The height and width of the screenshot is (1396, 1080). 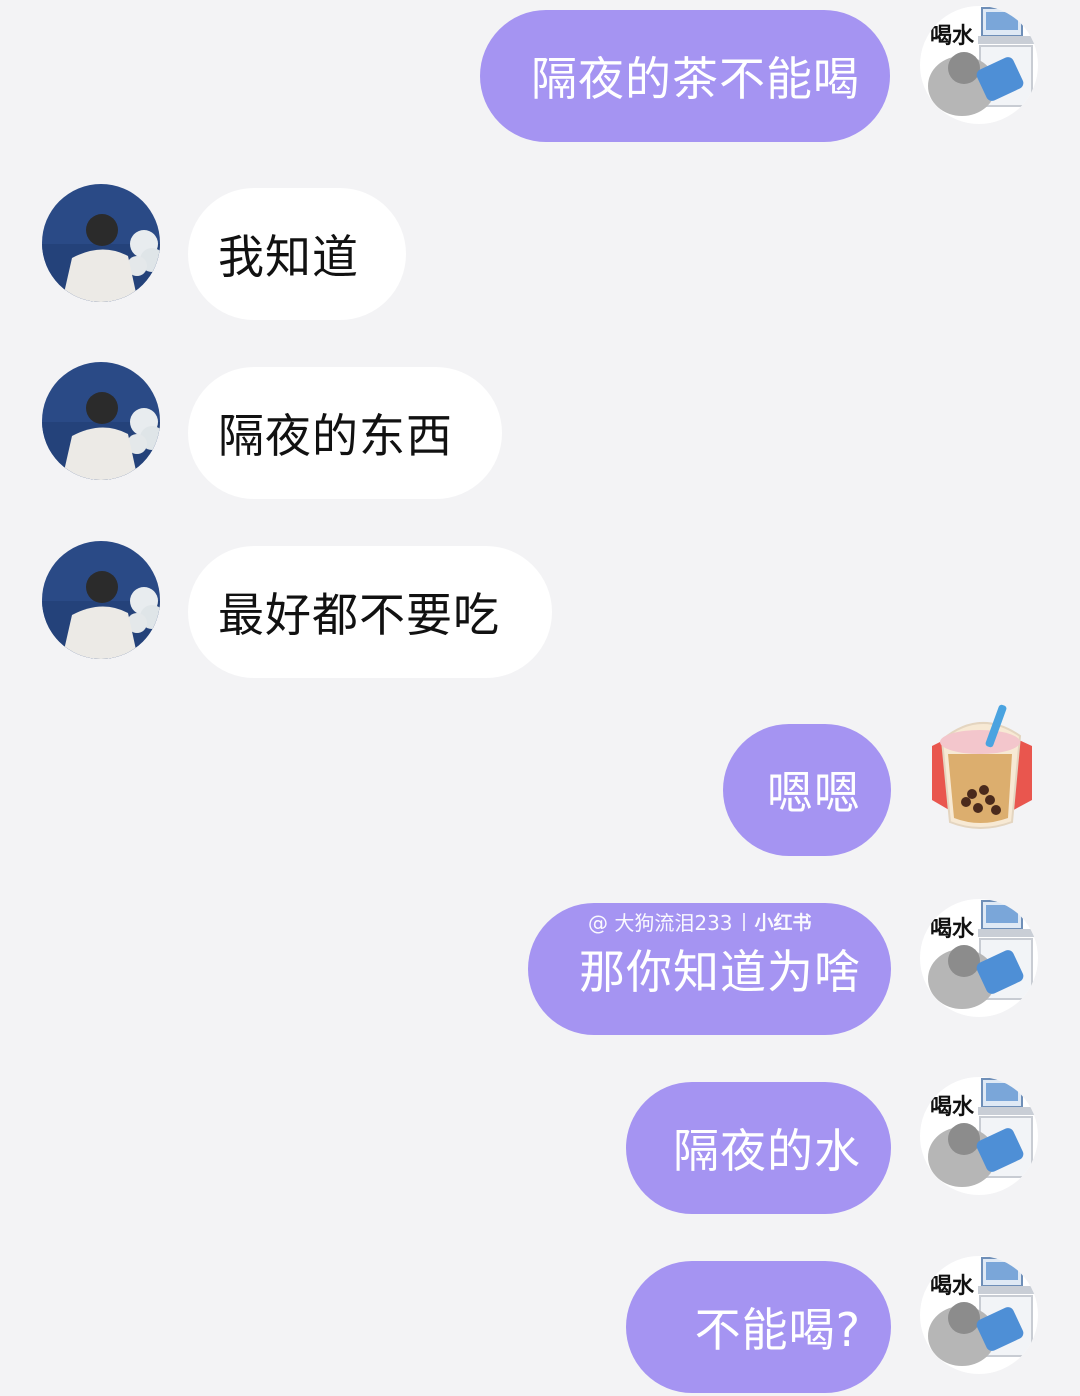 I want to click on bubble-tea-icon, so click(x=982, y=766).